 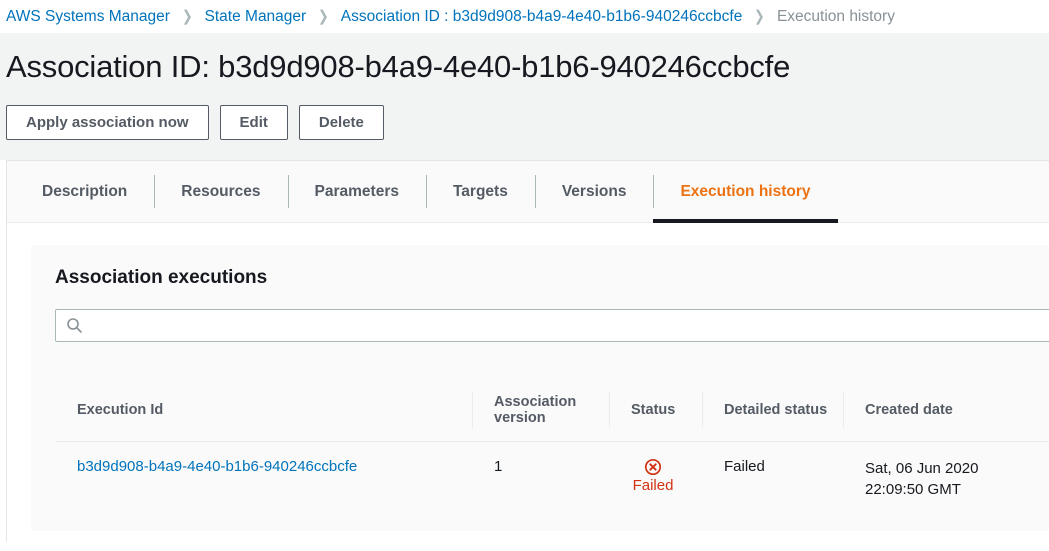 What do you see at coordinates (88, 17) in the screenshot?
I see `breadcrumb-item-aws-systems-manager: AWS Systems Manager` at bounding box center [88, 17].